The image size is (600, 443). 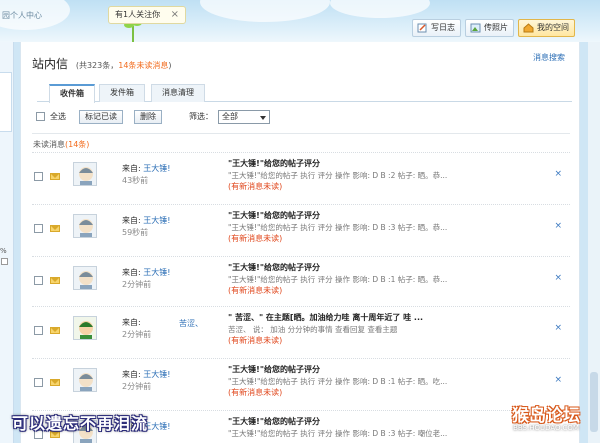 What do you see at coordinates (7, 242) in the screenshot?
I see `left-sidebar: %` at bounding box center [7, 242].